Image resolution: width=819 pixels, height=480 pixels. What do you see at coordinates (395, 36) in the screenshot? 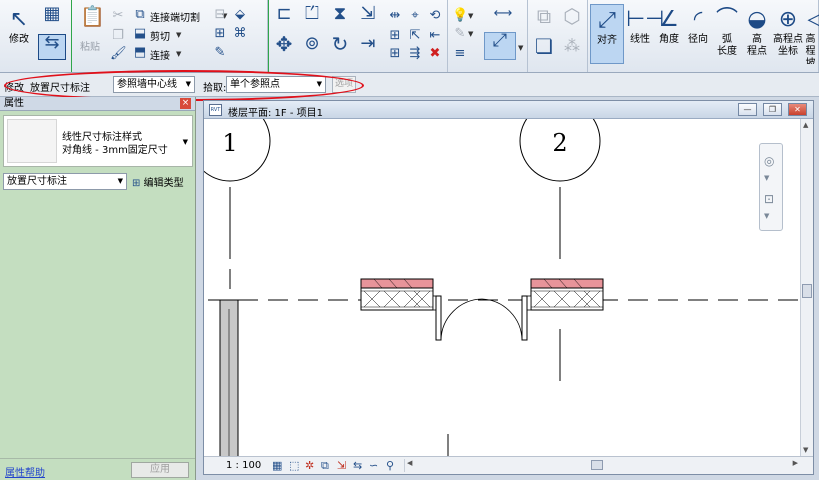
I see `array-icon: ⊞` at bounding box center [395, 36].